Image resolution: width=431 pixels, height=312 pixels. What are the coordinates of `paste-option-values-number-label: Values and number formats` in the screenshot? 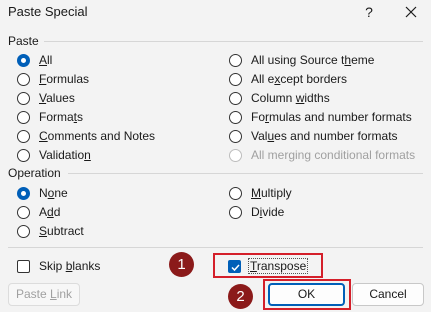 It's located at (324, 136).